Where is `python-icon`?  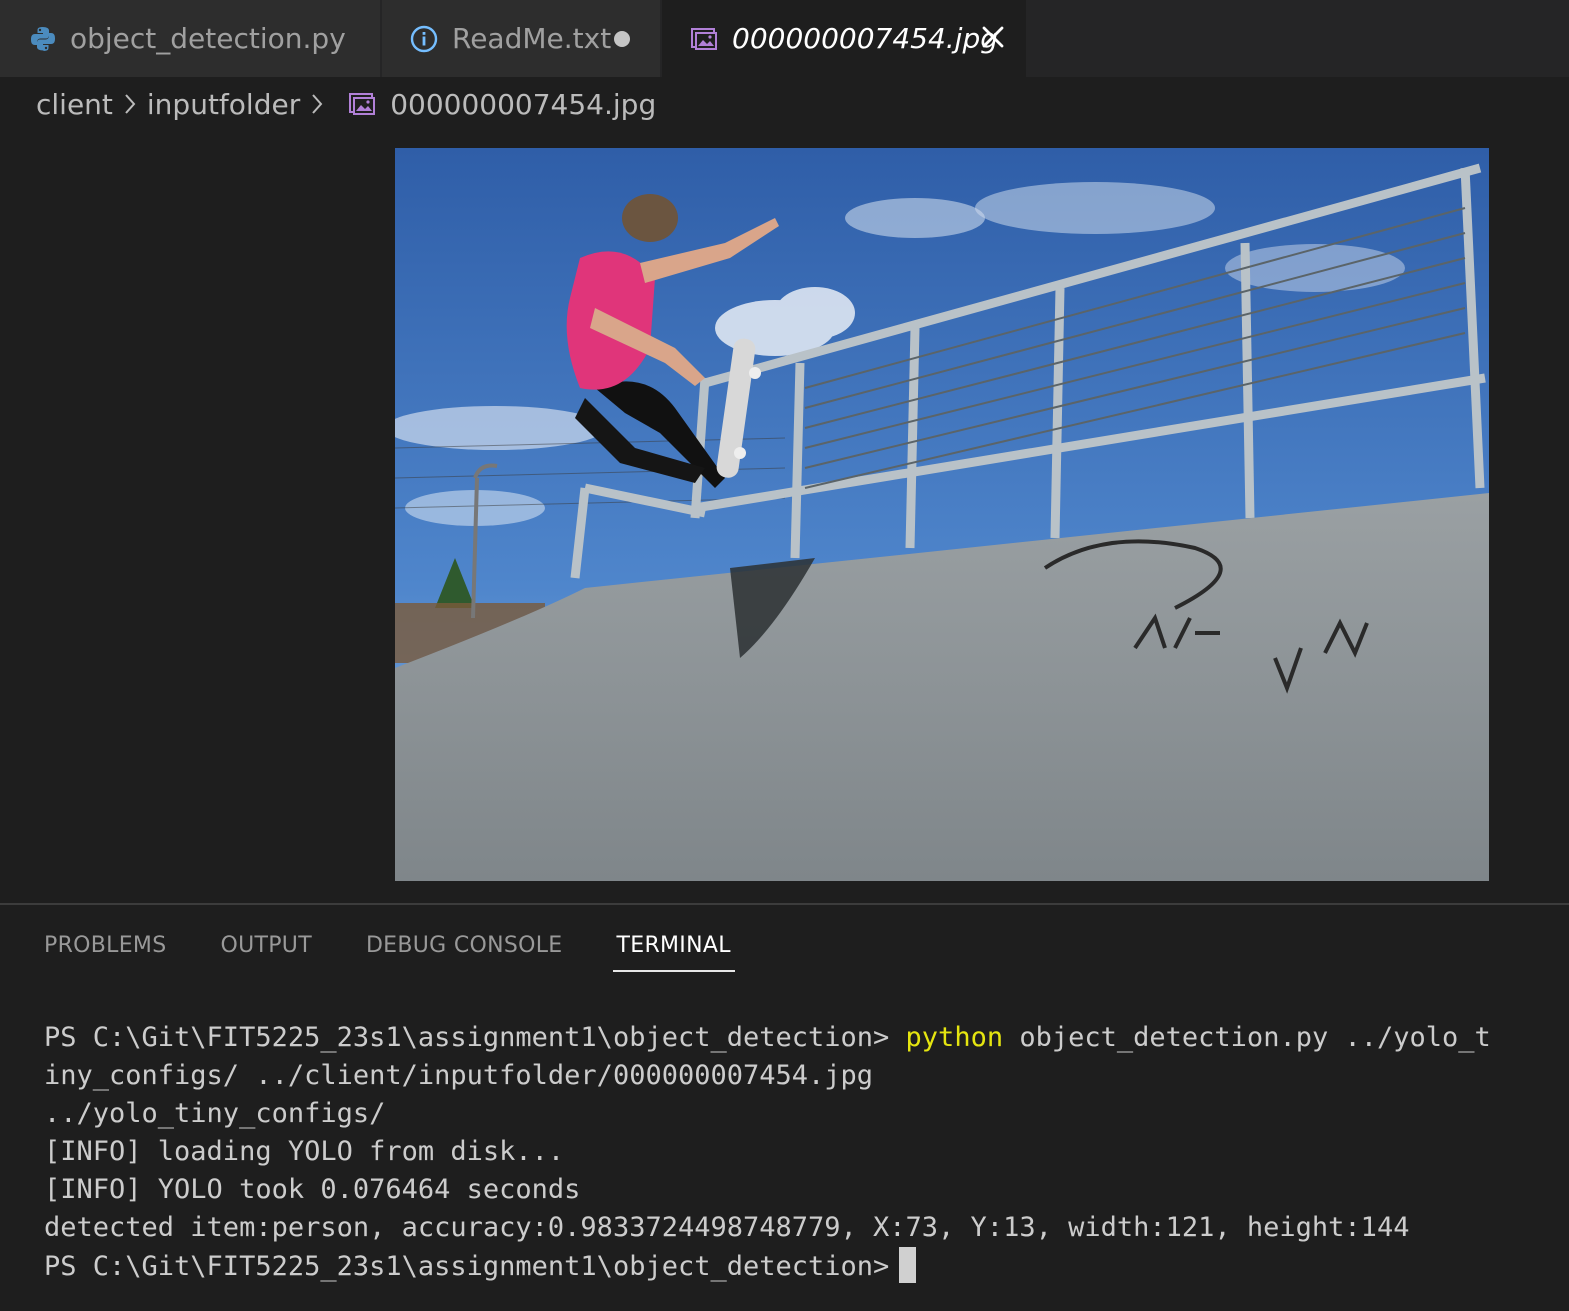
python-icon is located at coordinates (43, 39).